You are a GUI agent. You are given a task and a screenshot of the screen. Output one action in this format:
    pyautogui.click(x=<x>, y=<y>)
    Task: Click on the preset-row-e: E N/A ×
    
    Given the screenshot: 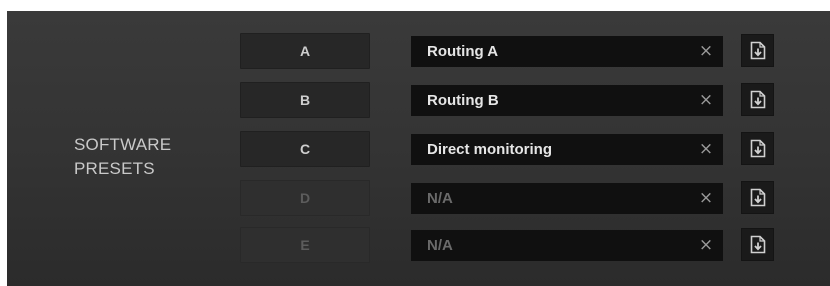 What is the action you would take?
    pyautogui.click(x=415, y=245)
    